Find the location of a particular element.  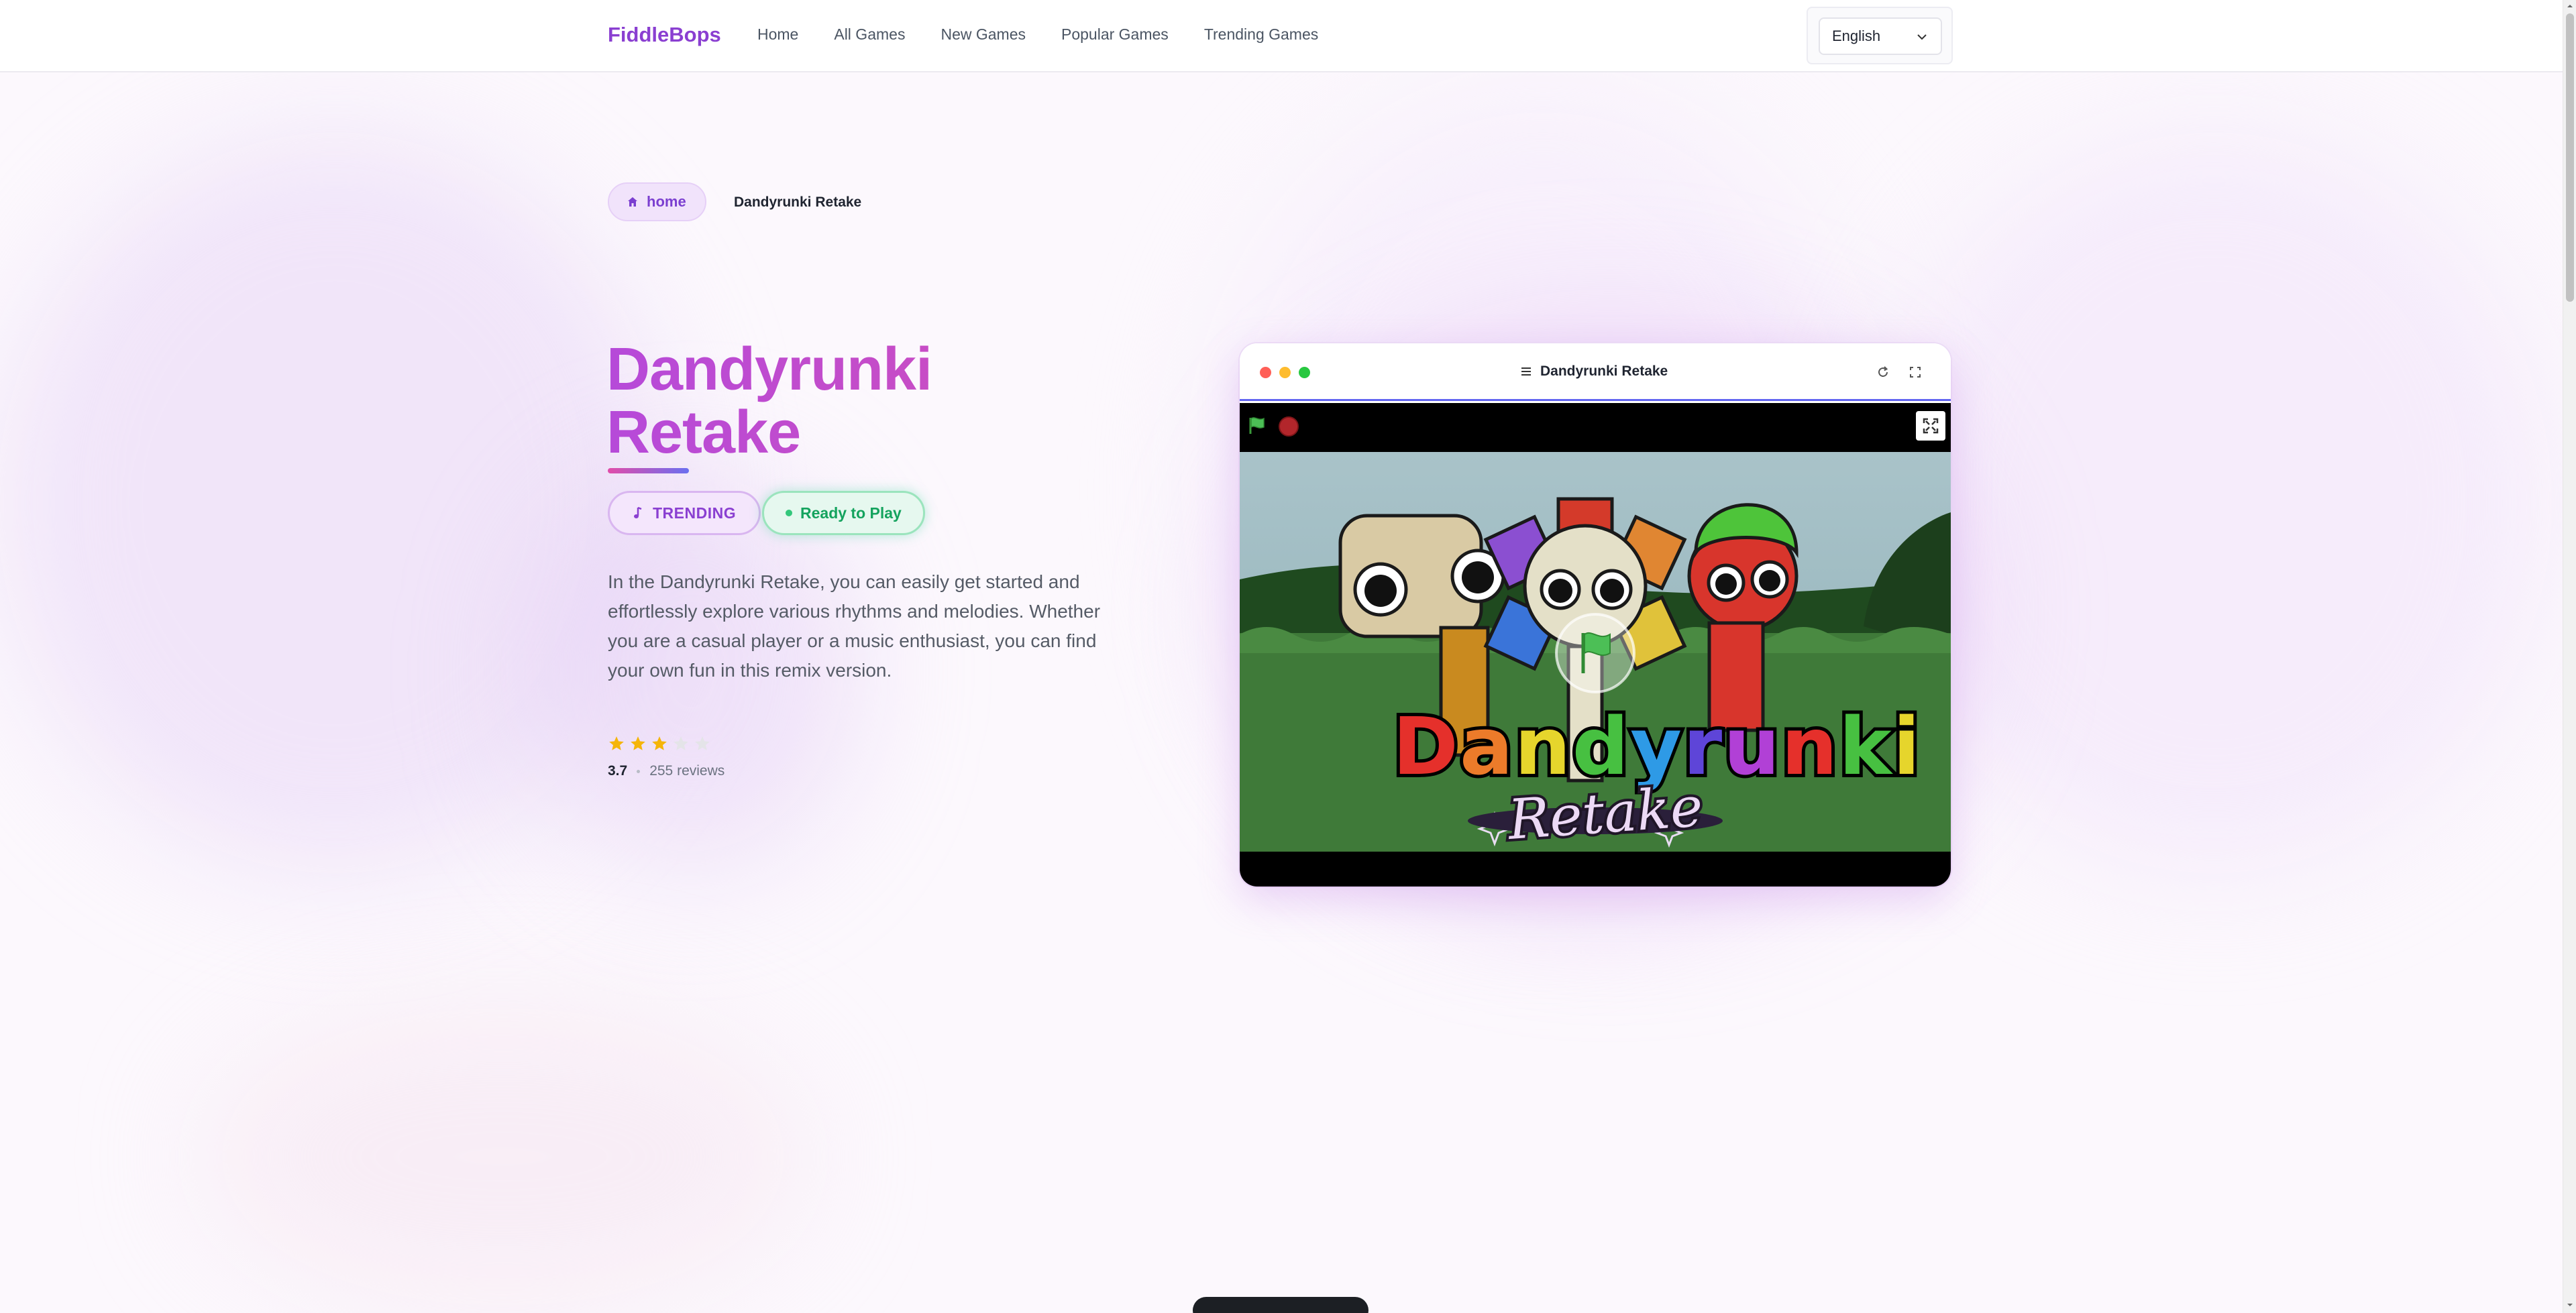

page-title: Dandyrunki Retake is located at coordinates (908, 401).